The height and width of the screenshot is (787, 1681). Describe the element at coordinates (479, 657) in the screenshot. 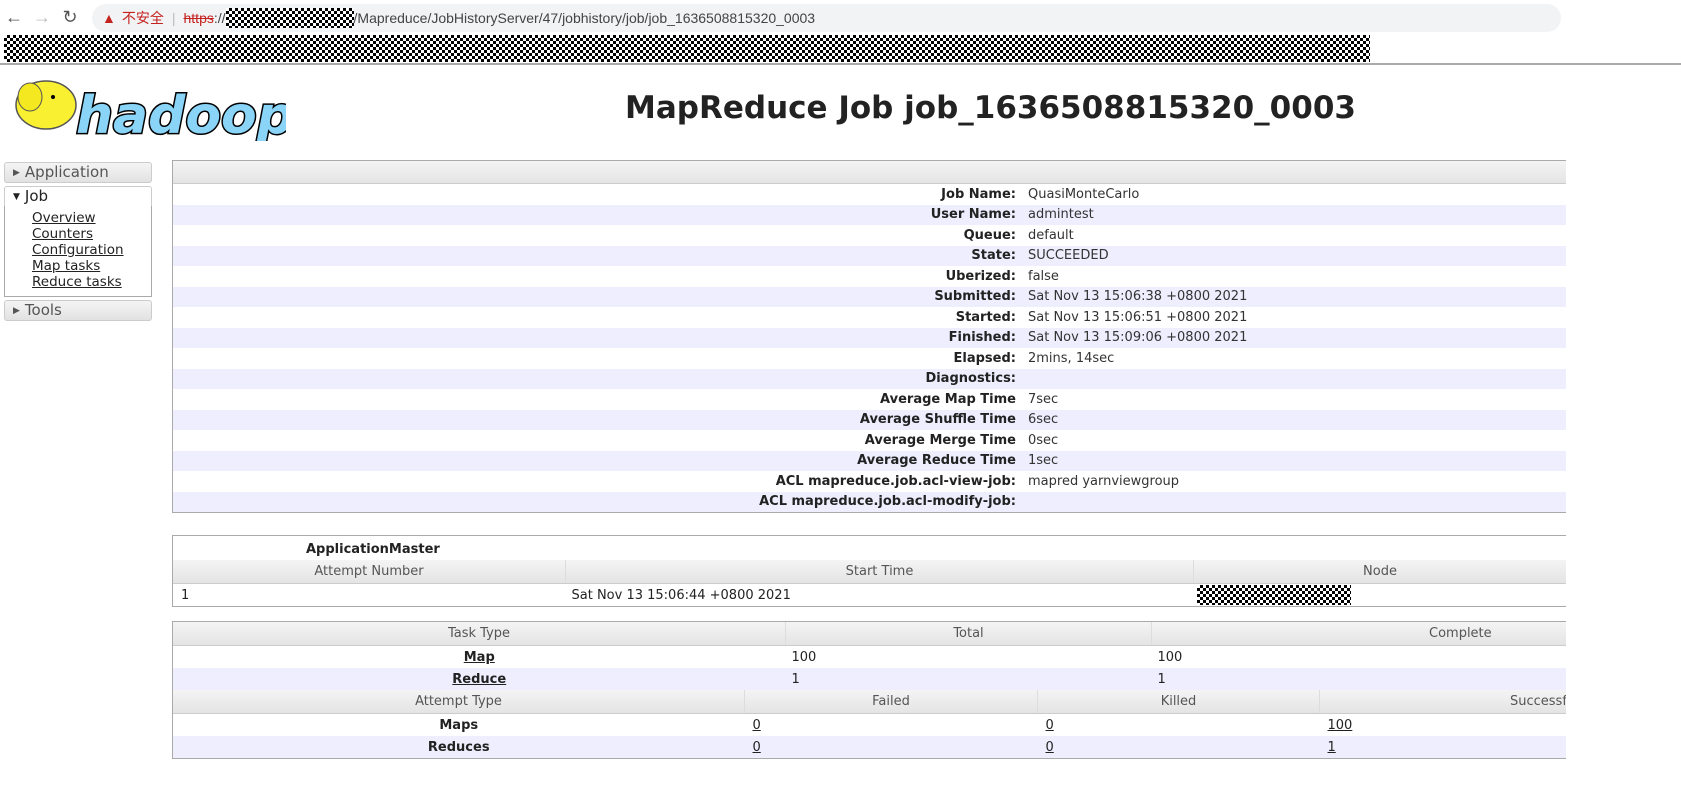

I see `map-link: Map` at that location.